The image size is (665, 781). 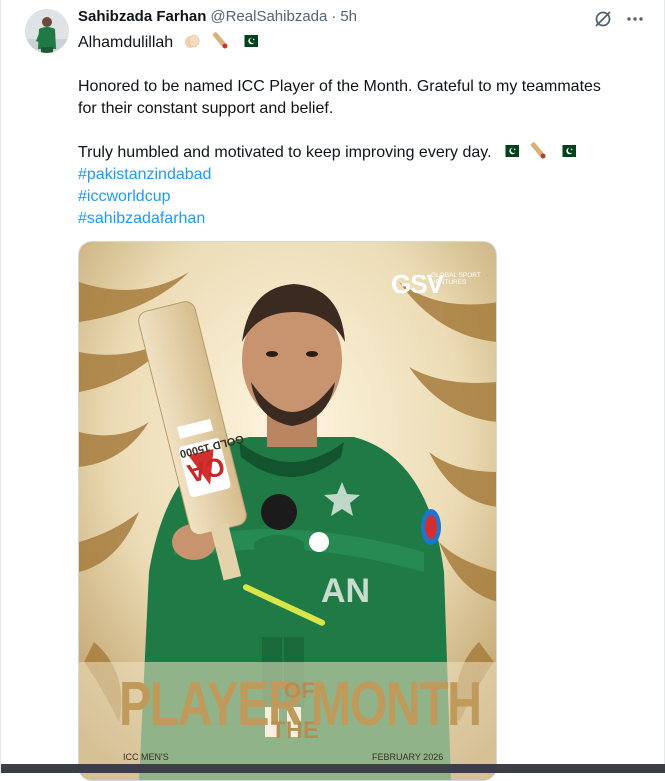 What do you see at coordinates (146, 757) in the screenshot?
I see `poster-footer-left: ICC MEN'S` at bounding box center [146, 757].